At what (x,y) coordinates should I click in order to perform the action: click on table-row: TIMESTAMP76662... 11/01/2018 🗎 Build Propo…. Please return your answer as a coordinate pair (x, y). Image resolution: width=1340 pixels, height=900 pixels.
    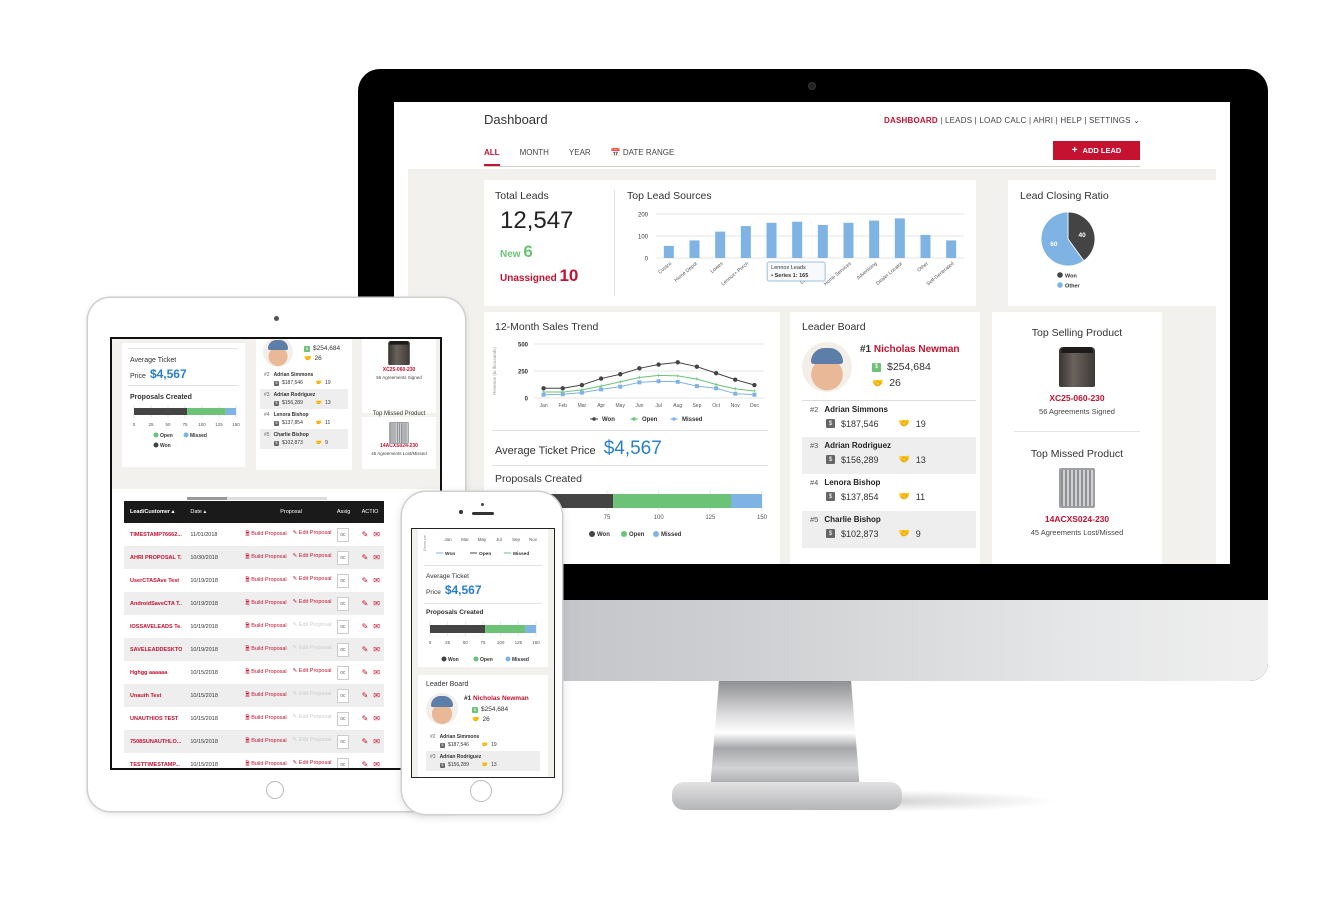
    Looking at the image, I should click on (254, 534).